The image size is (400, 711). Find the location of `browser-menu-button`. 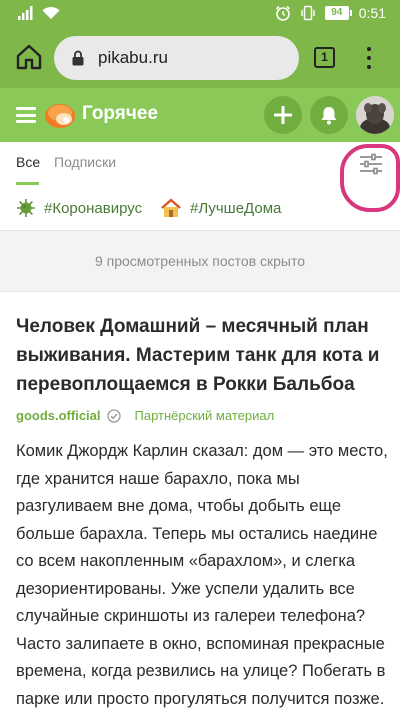

browser-menu-button is located at coordinates (369, 58).